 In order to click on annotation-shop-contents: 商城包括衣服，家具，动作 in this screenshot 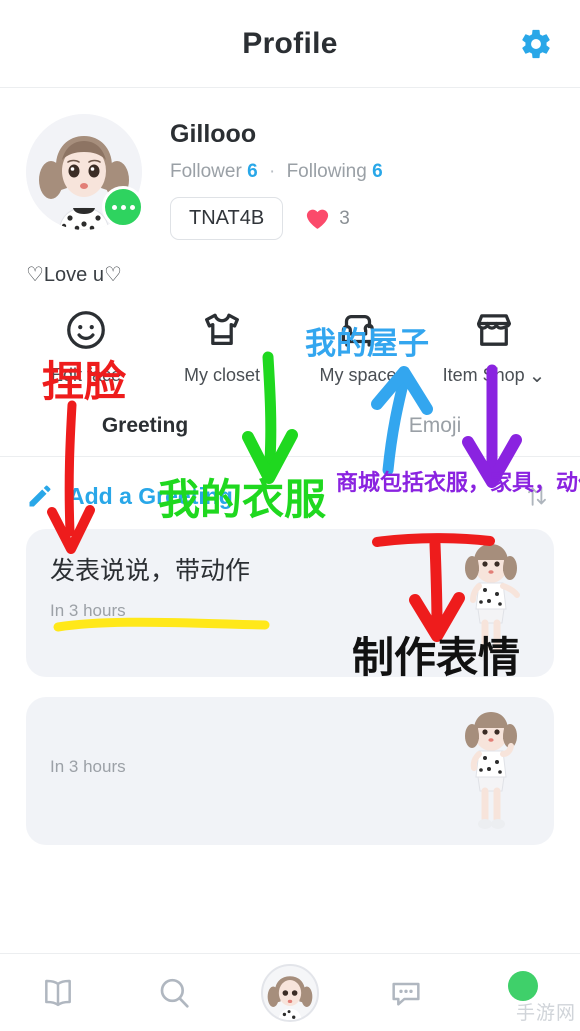, I will do `click(458, 483)`.